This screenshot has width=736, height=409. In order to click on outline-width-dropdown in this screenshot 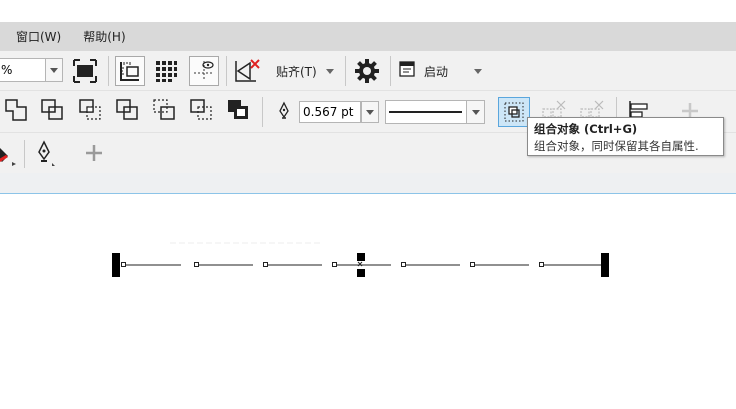, I will do `click(370, 112)`.